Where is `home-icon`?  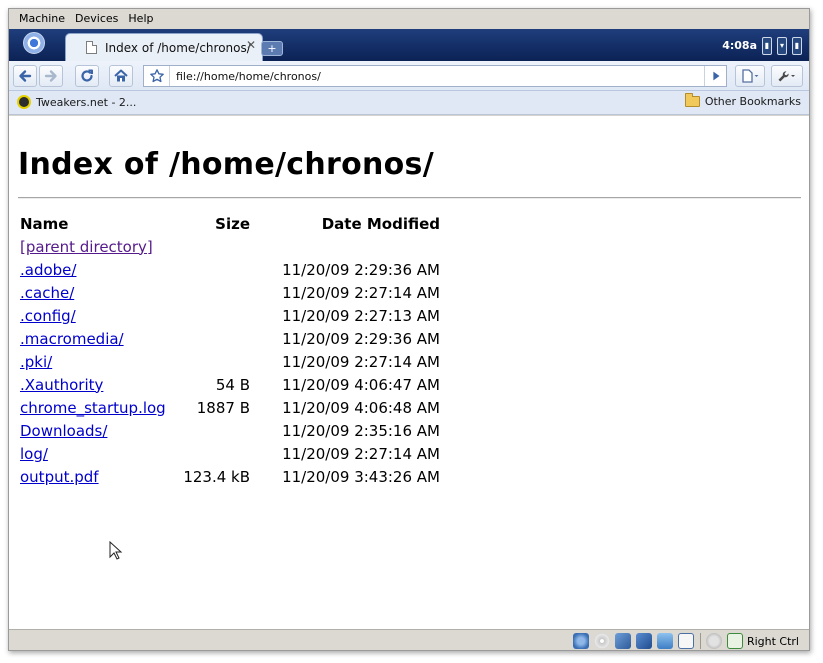 home-icon is located at coordinates (121, 75).